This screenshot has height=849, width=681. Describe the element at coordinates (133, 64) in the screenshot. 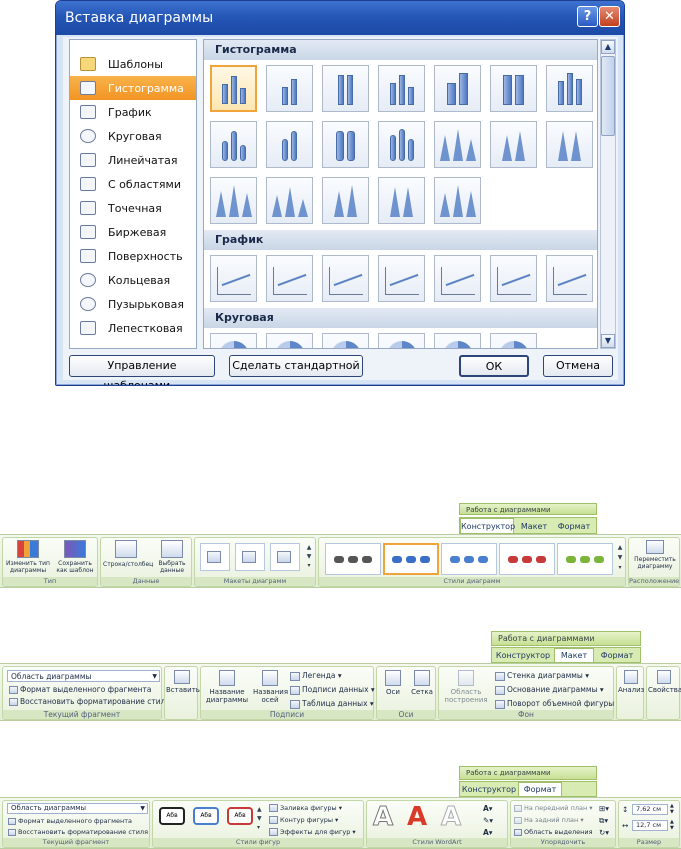

I see `chart-type-templates: Шаблоны` at that location.